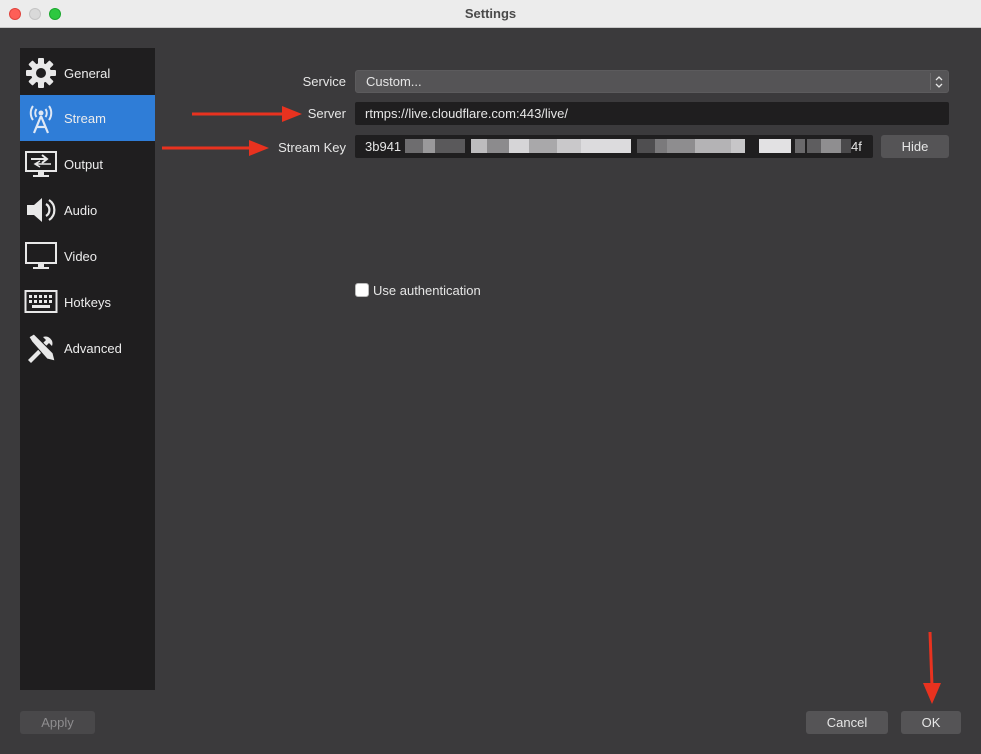  What do you see at coordinates (932, 667) in the screenshot?
I see `annotation-arrow-ok` at bounding box center [932, 667].